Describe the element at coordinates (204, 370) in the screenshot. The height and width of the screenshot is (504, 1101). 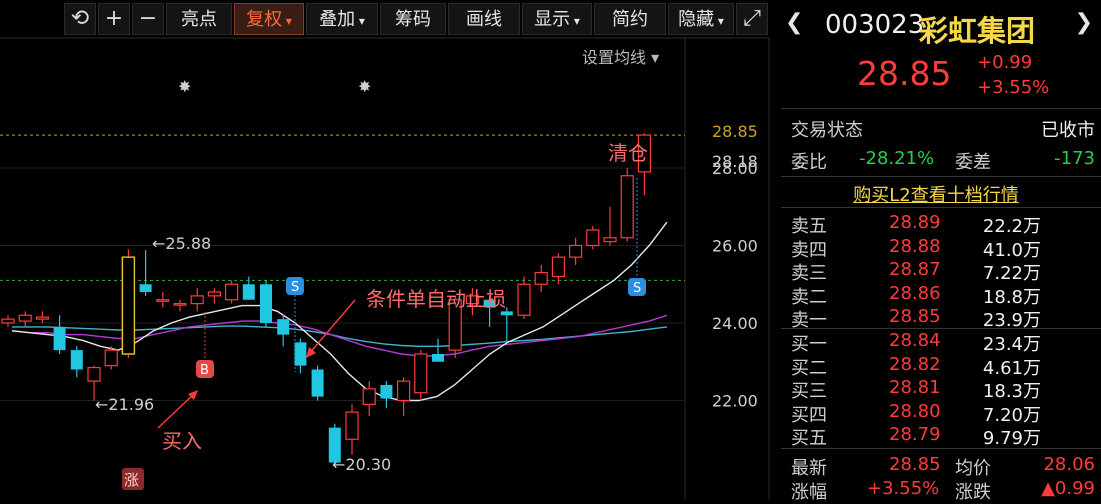
I see `buy-marker-label: B` at that location.